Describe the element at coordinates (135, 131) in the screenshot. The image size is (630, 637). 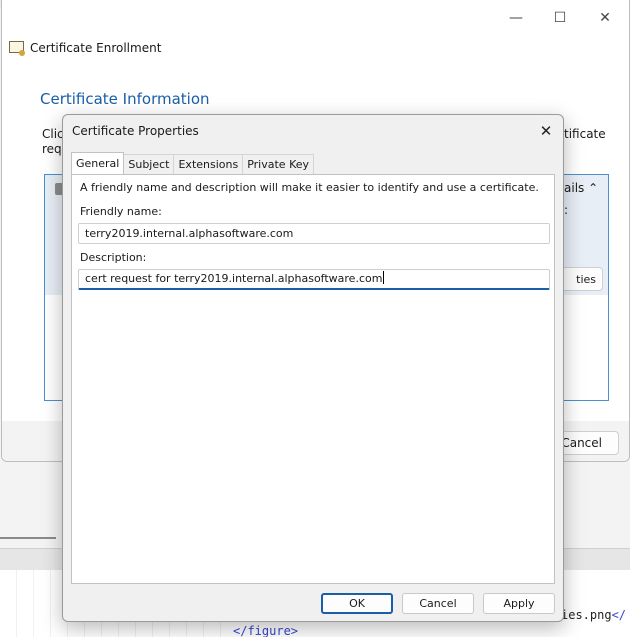
I see `dialog-title: Certificate Properties` at that location.